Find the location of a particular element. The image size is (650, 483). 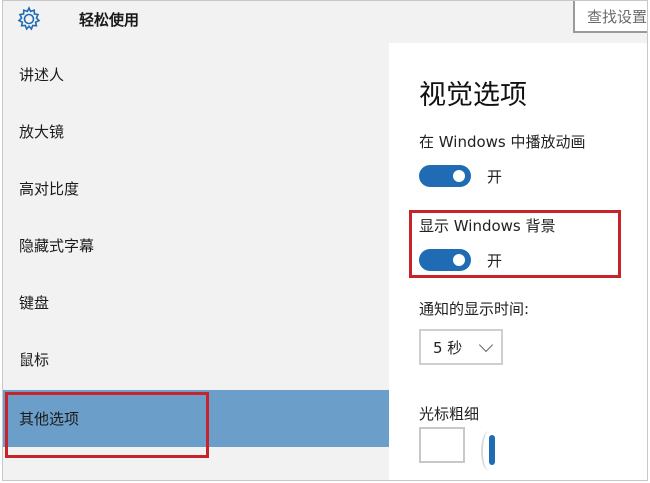

sidebar-item-mouse: 鼠标 is located at coordinates (196, 359).